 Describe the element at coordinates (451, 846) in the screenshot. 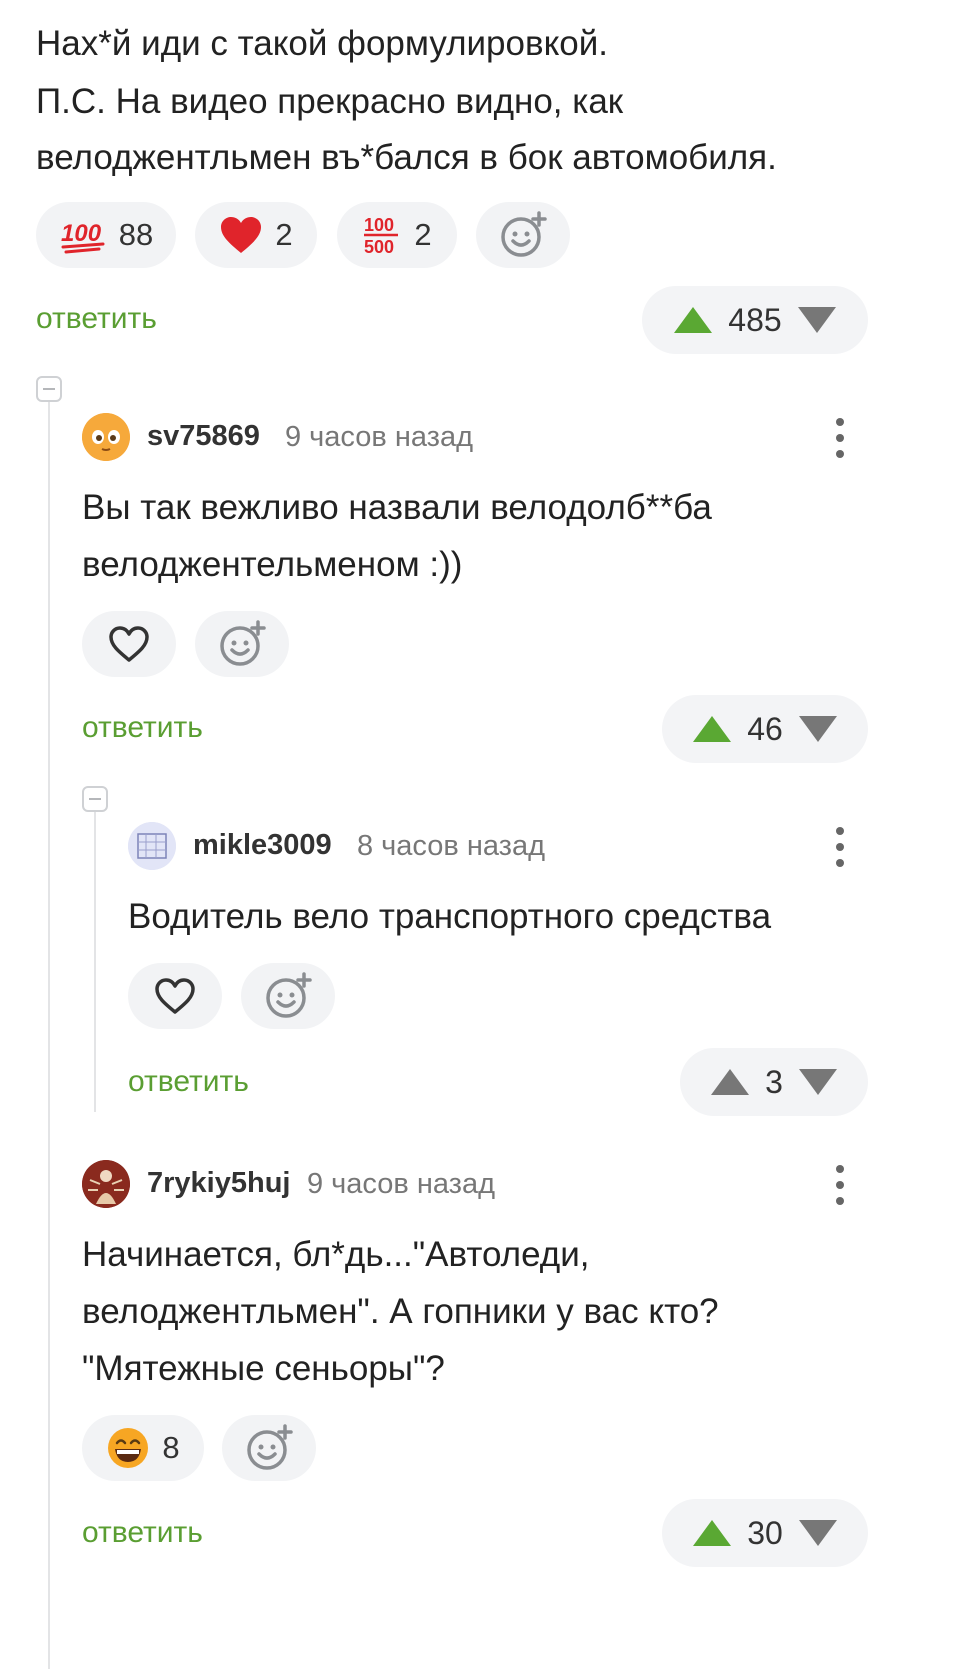

I see `comment-time: 8 часов назад` at that location.